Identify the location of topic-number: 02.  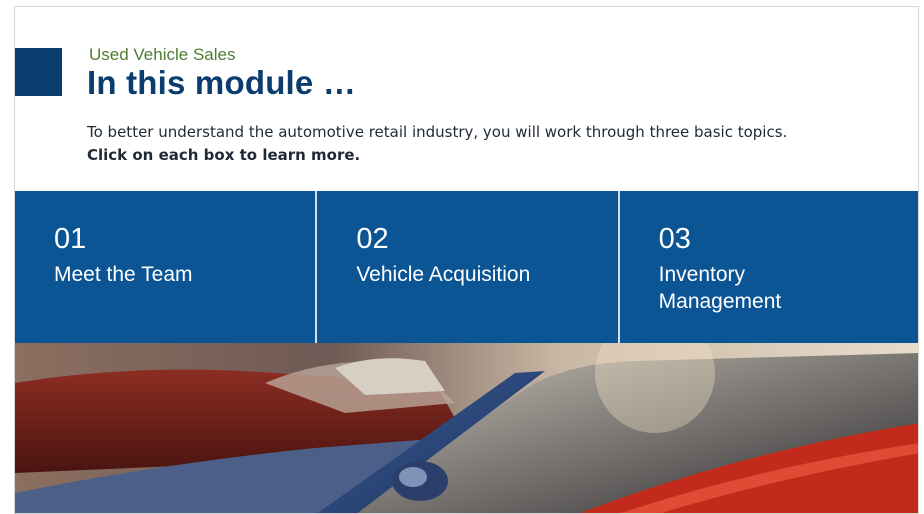
(372, 239).